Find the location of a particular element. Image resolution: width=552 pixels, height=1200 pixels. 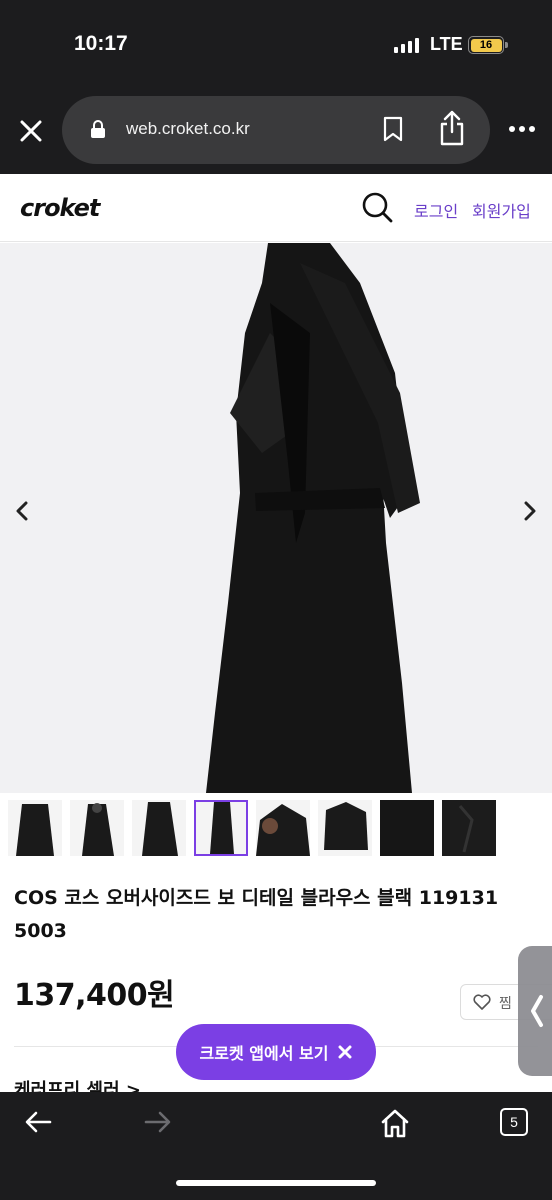

open-in-app-button: 크로켓 앱에서 보기 is located at coordinates (276, 1052).